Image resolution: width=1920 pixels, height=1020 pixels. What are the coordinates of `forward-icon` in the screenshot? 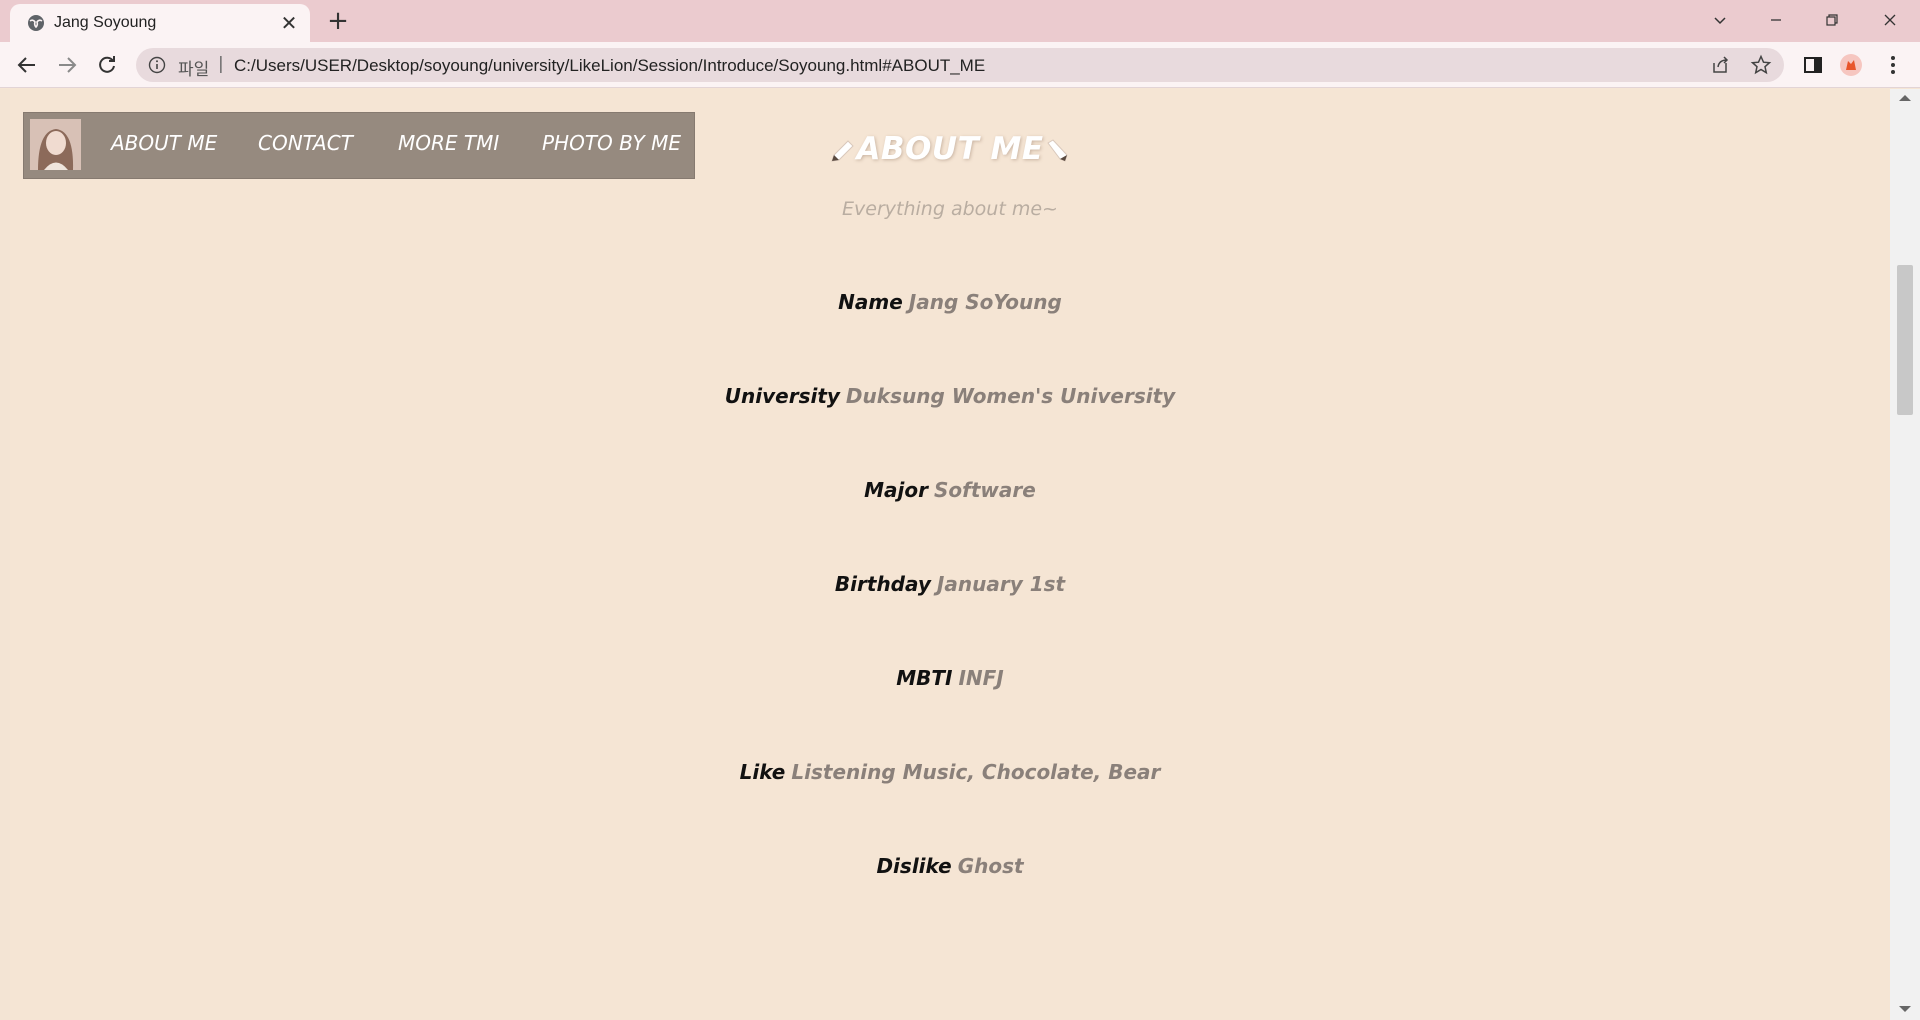 It's located at (67, 65).